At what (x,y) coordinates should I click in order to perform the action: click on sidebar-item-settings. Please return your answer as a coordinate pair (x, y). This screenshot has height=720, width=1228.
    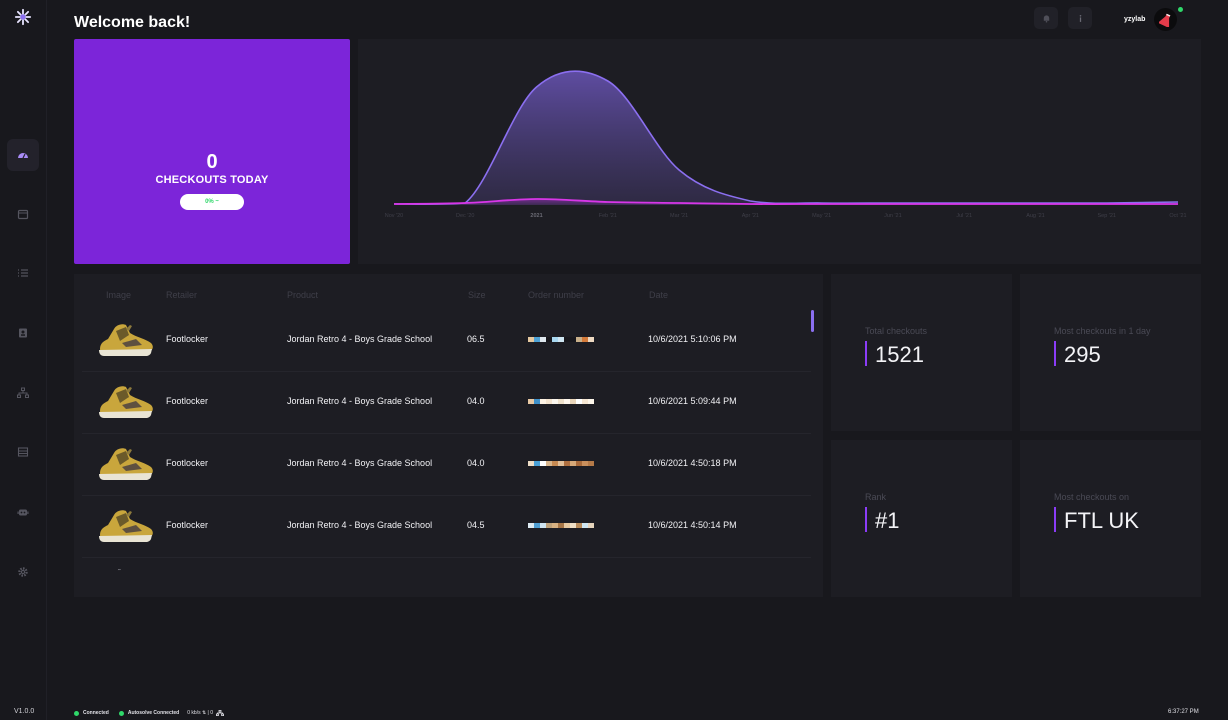
    Looking at the image, I should click on (23, 572).